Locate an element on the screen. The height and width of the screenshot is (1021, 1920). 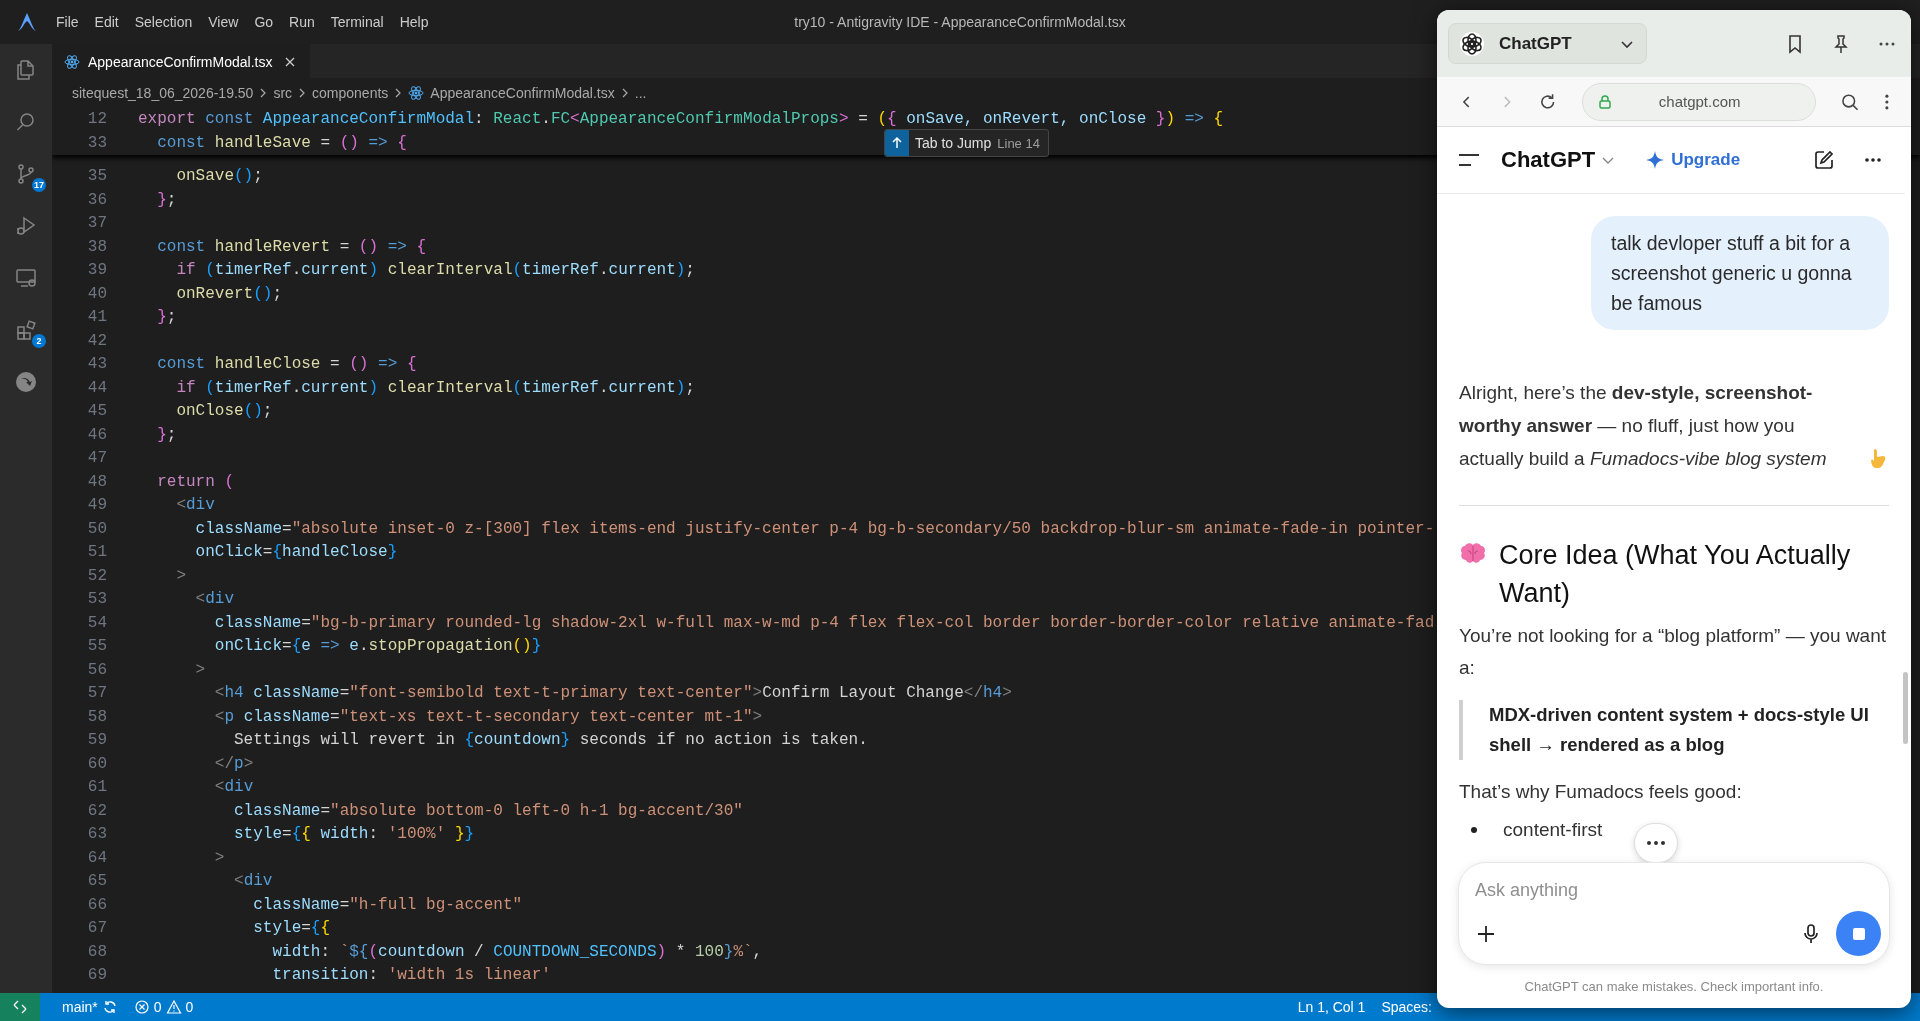
line-number: 66 is located at coordinates (96, 905).